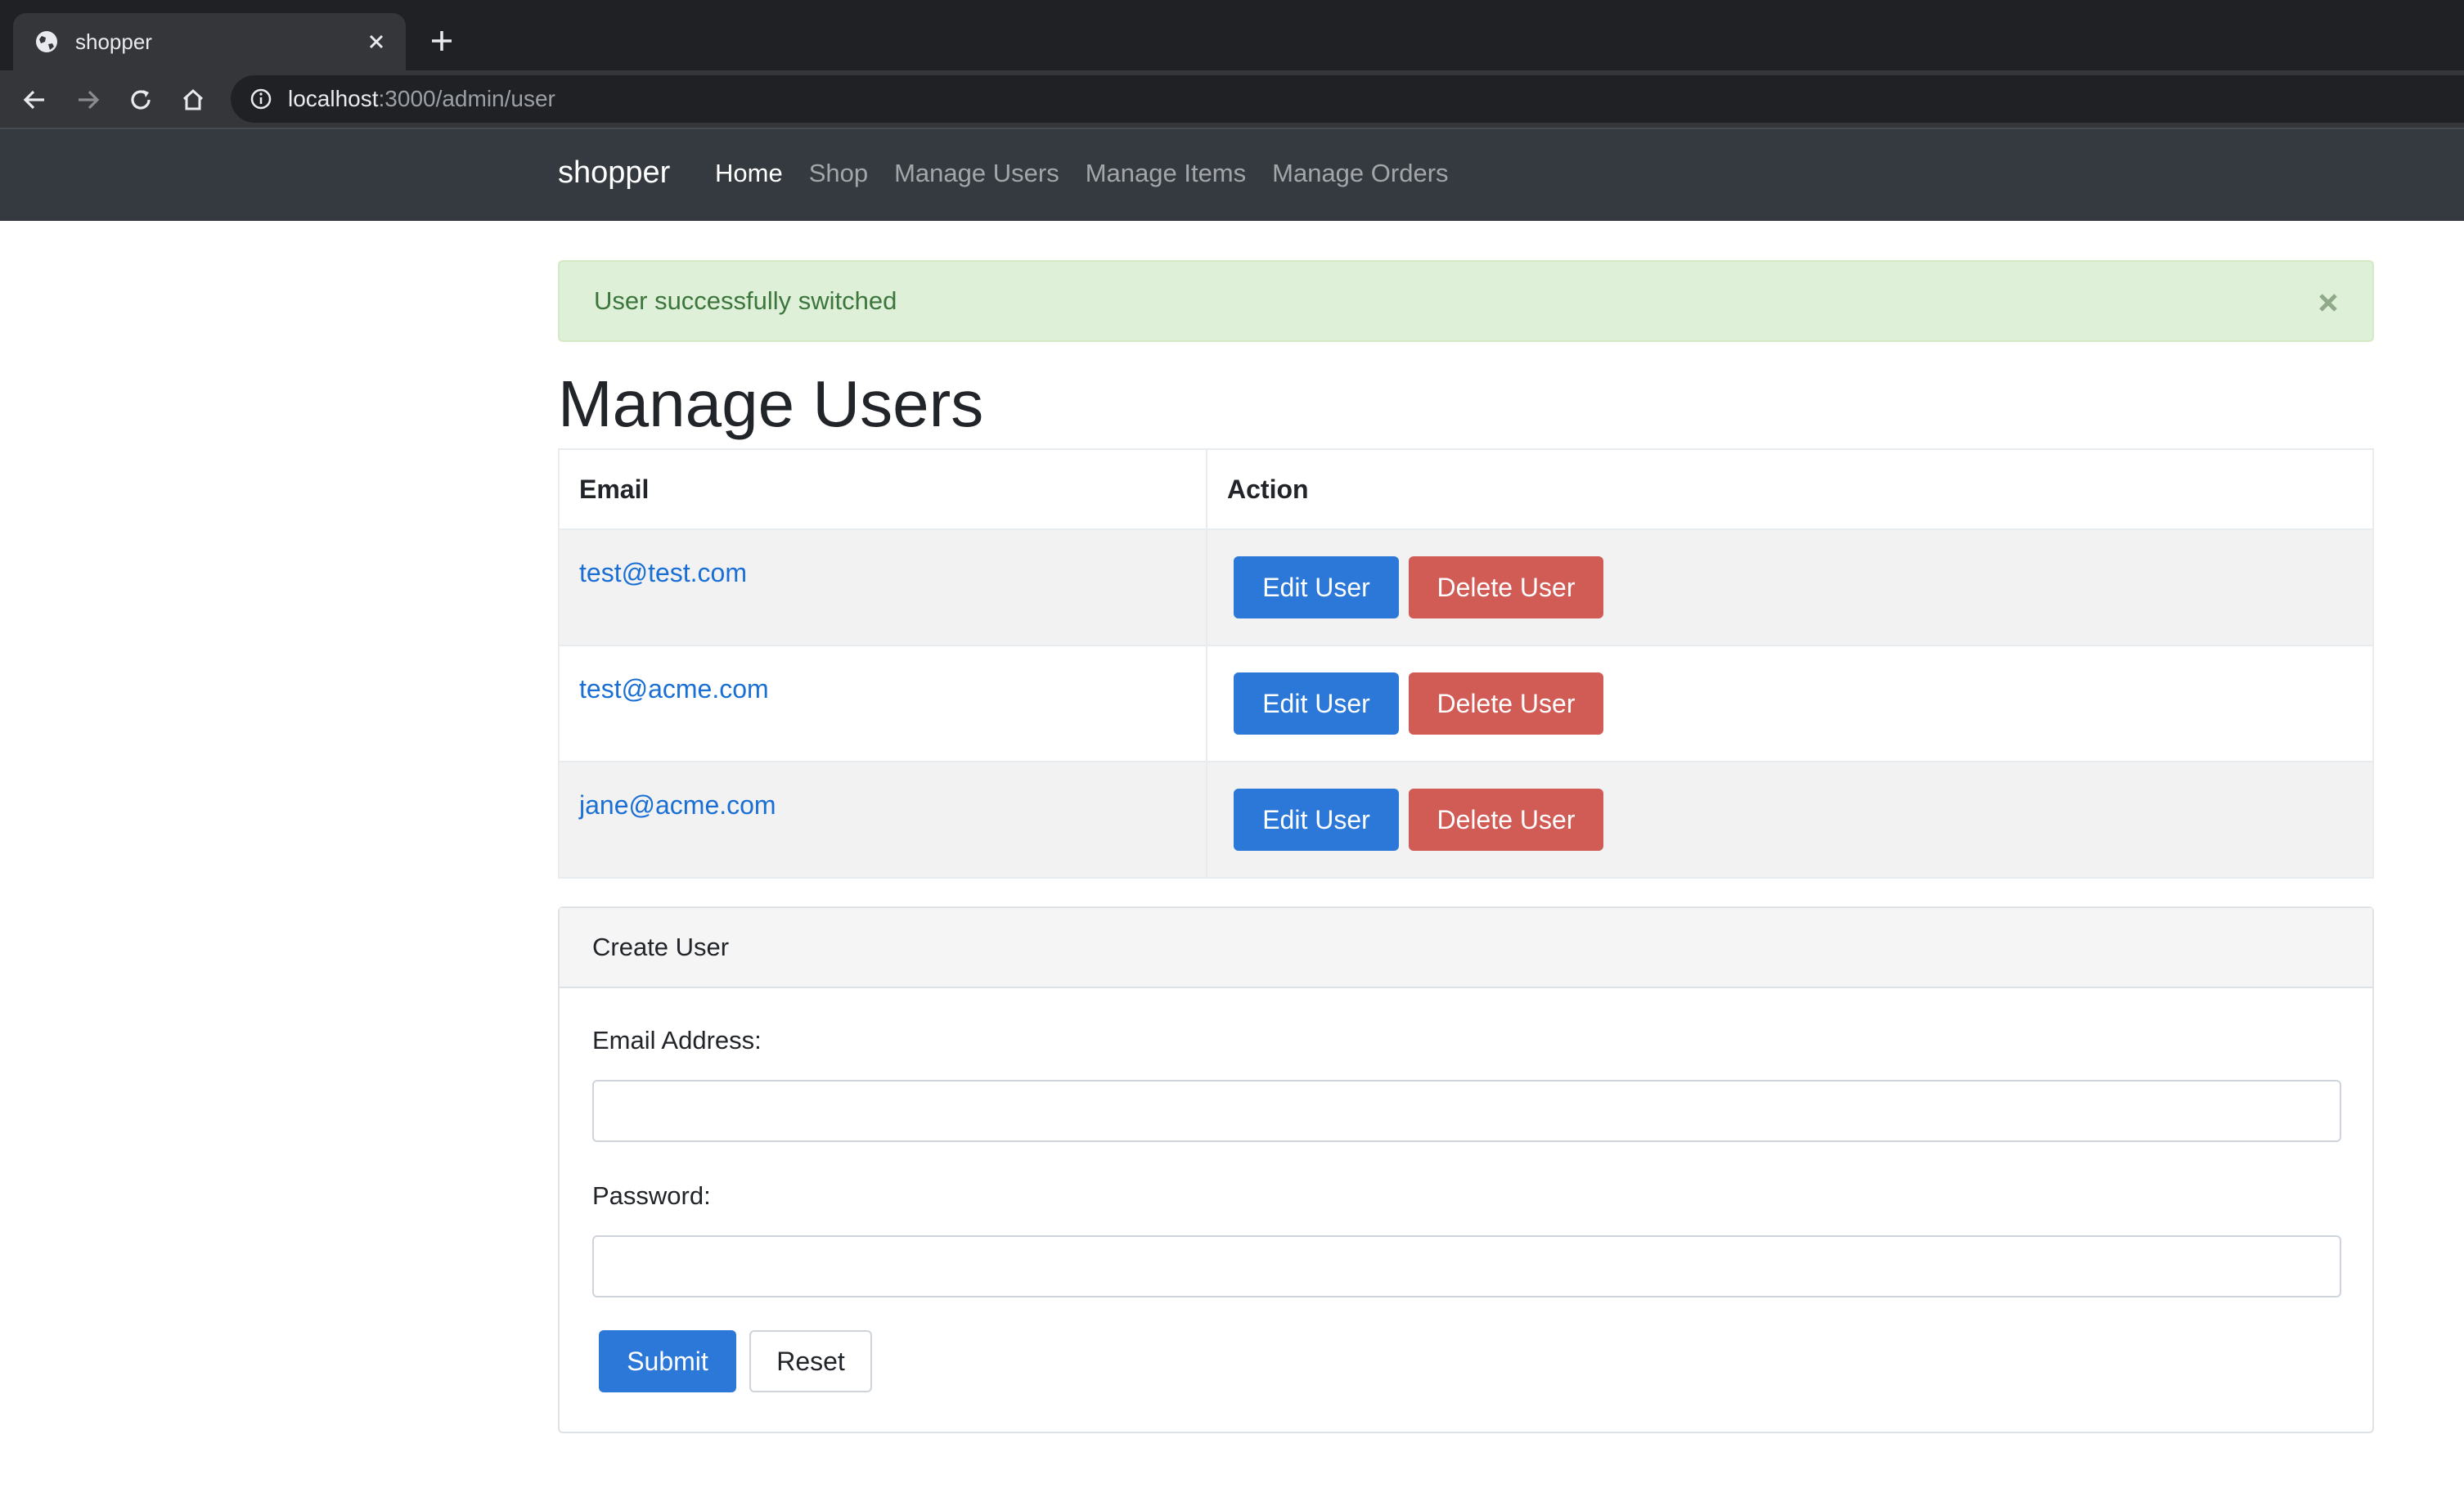 This screenshot has width=2464, height=1502. What do you see at coordinates (333, 99) in the screenshot?
I see `url-host: localhost` at bounding box center [333, 99].